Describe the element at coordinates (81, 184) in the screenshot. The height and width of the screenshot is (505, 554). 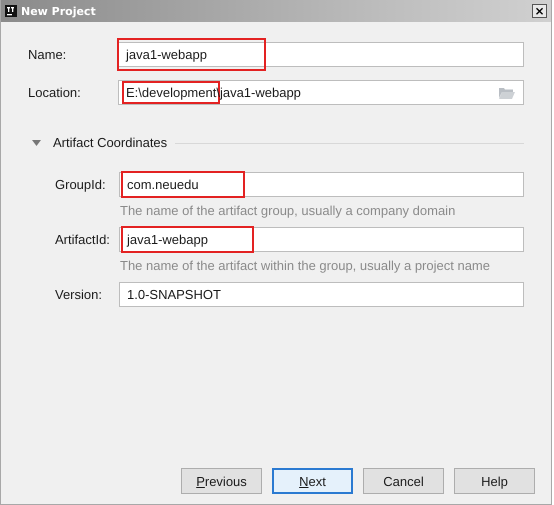
I see `field-label: GroupId:` at that location.